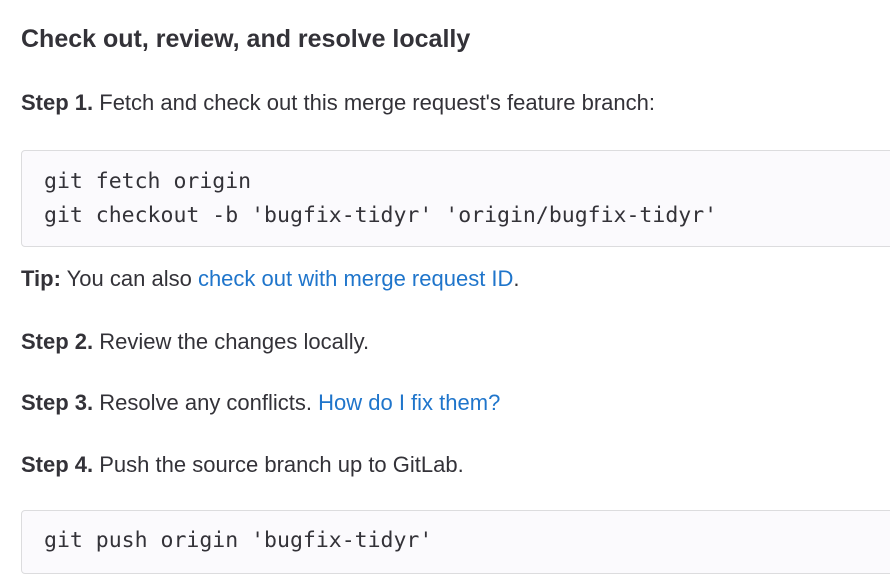 This screenshot has height=586, width=890. What do you see at coordinates (246, 39) in the screenshot?
I see `section-title: Check out, review, and resolve locally` at bounding box center [246, 39].